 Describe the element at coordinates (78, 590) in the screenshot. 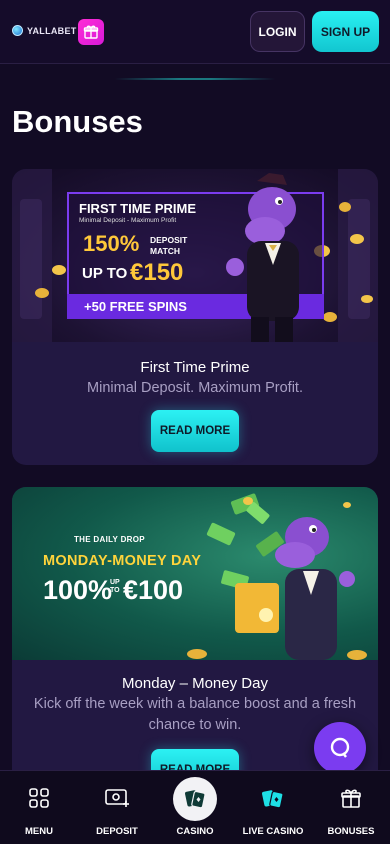

I see `banner-percent: 100%` at that location.